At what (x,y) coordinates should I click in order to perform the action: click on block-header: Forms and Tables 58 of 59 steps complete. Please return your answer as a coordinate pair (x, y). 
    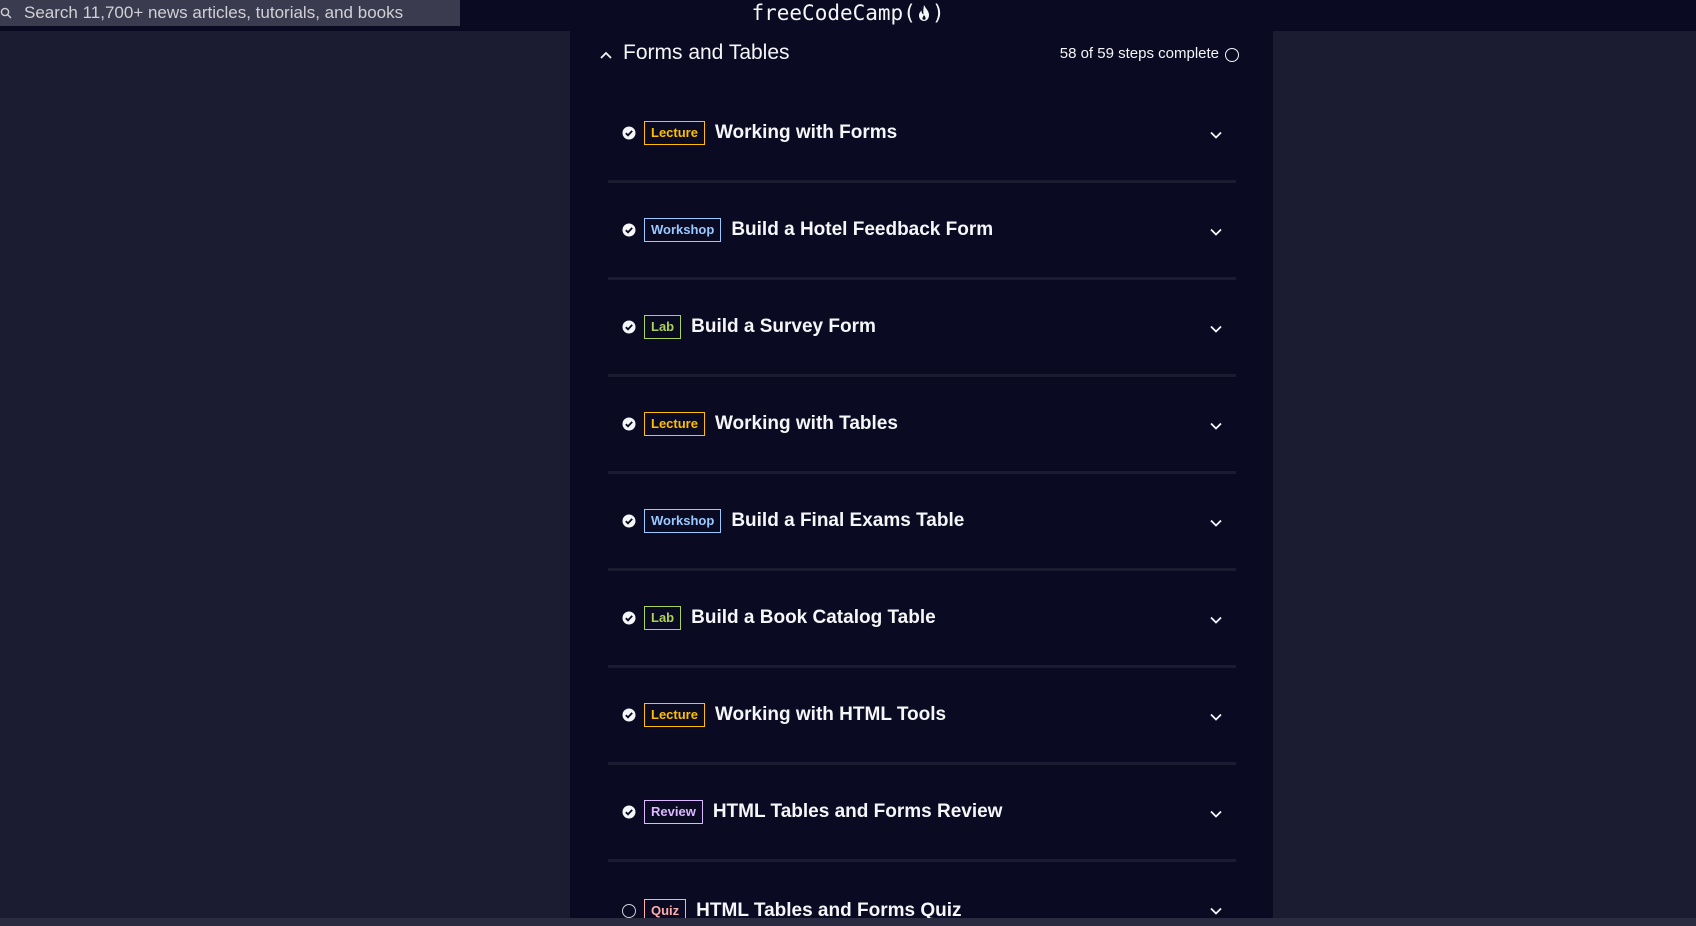
    Looking at the image, I should click on (921, 55).